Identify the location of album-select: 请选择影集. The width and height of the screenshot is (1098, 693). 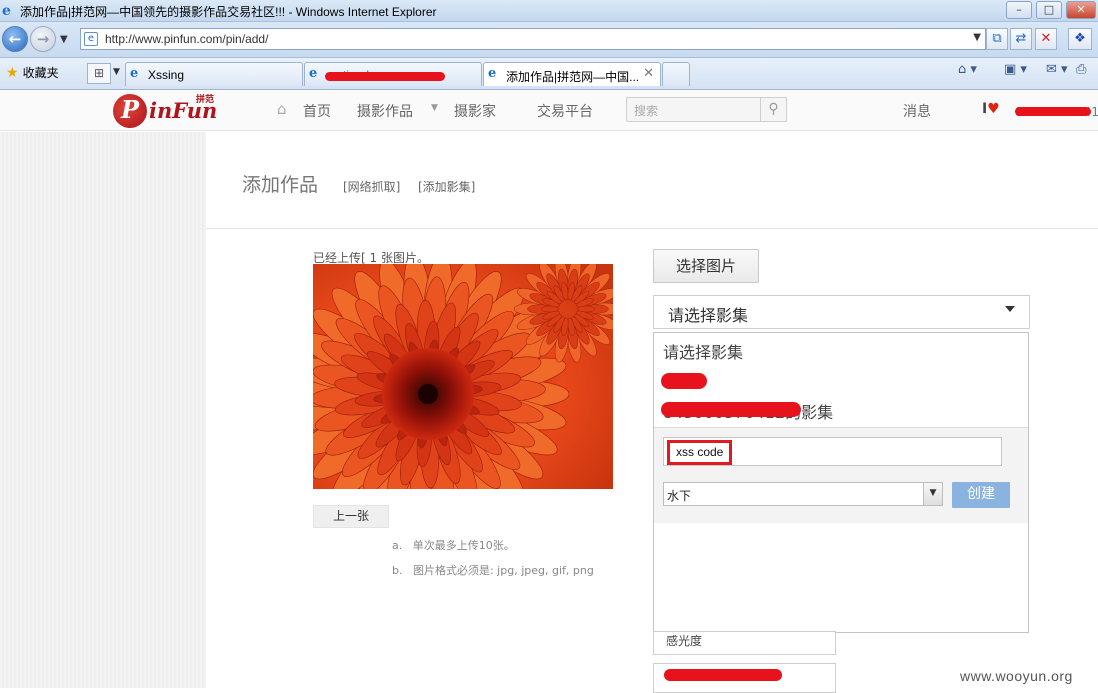
(841, 312).